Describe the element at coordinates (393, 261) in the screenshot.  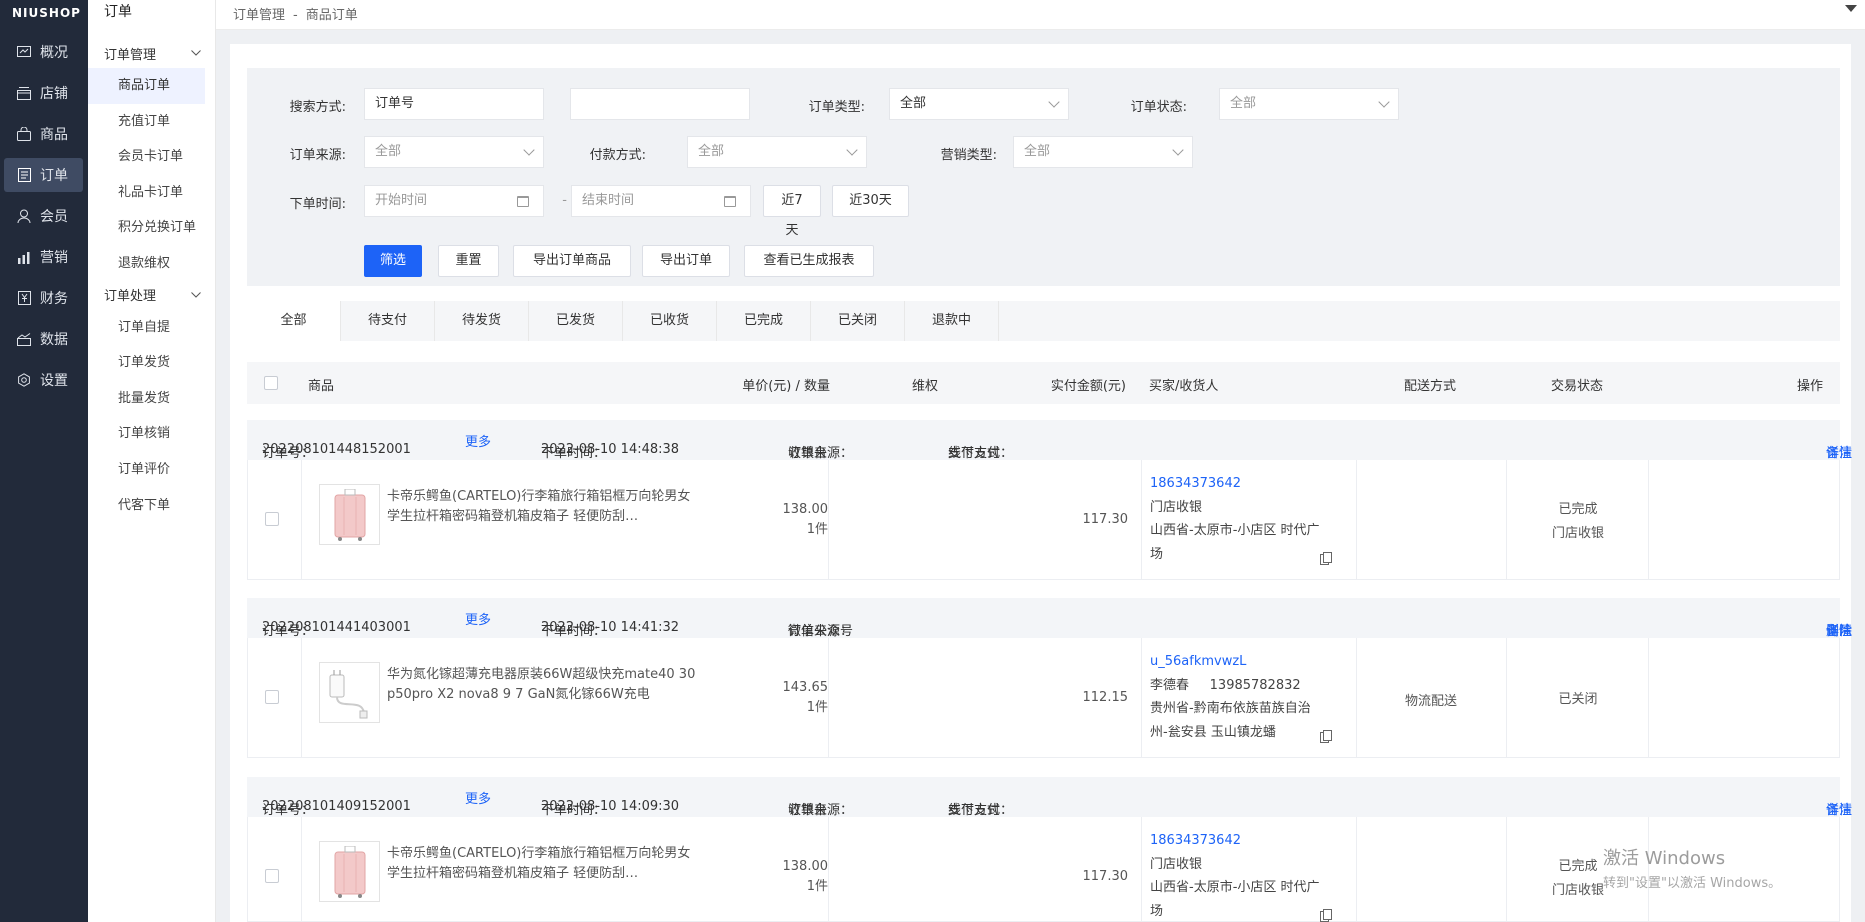
I see `filter-button: 筛选` at that location.